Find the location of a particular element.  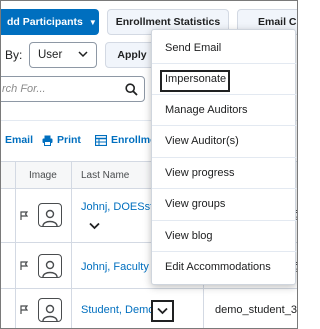

email-action-label: Email is located at coordinates (19, 140).